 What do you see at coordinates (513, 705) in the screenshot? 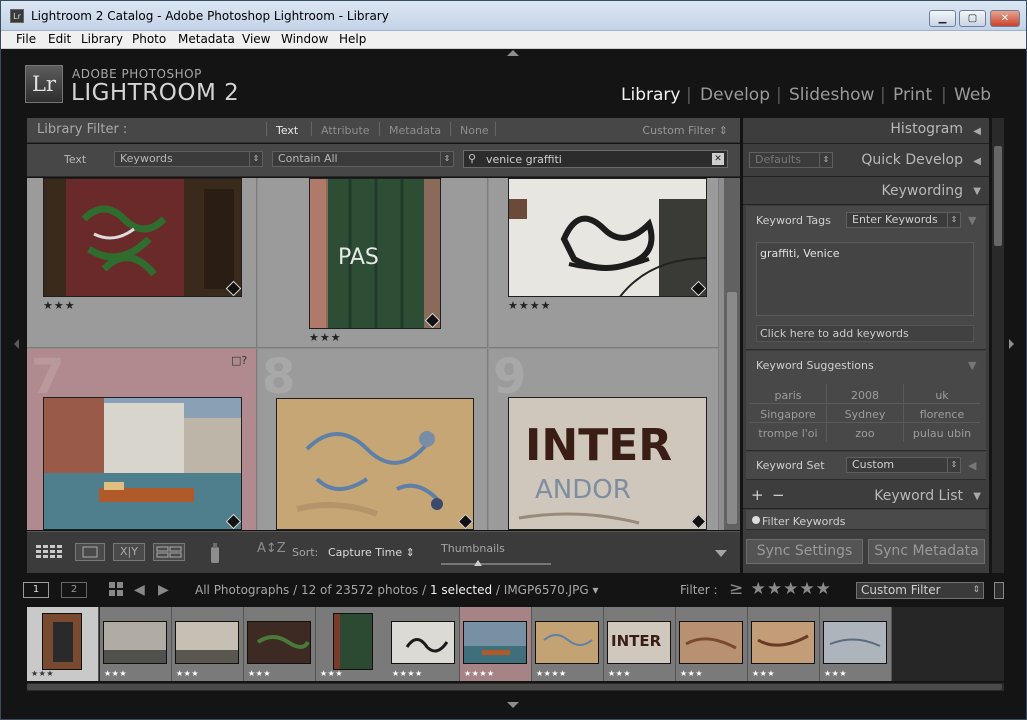
I see `bottom-panel-toggle-icon` at bounding box center [513, 705].